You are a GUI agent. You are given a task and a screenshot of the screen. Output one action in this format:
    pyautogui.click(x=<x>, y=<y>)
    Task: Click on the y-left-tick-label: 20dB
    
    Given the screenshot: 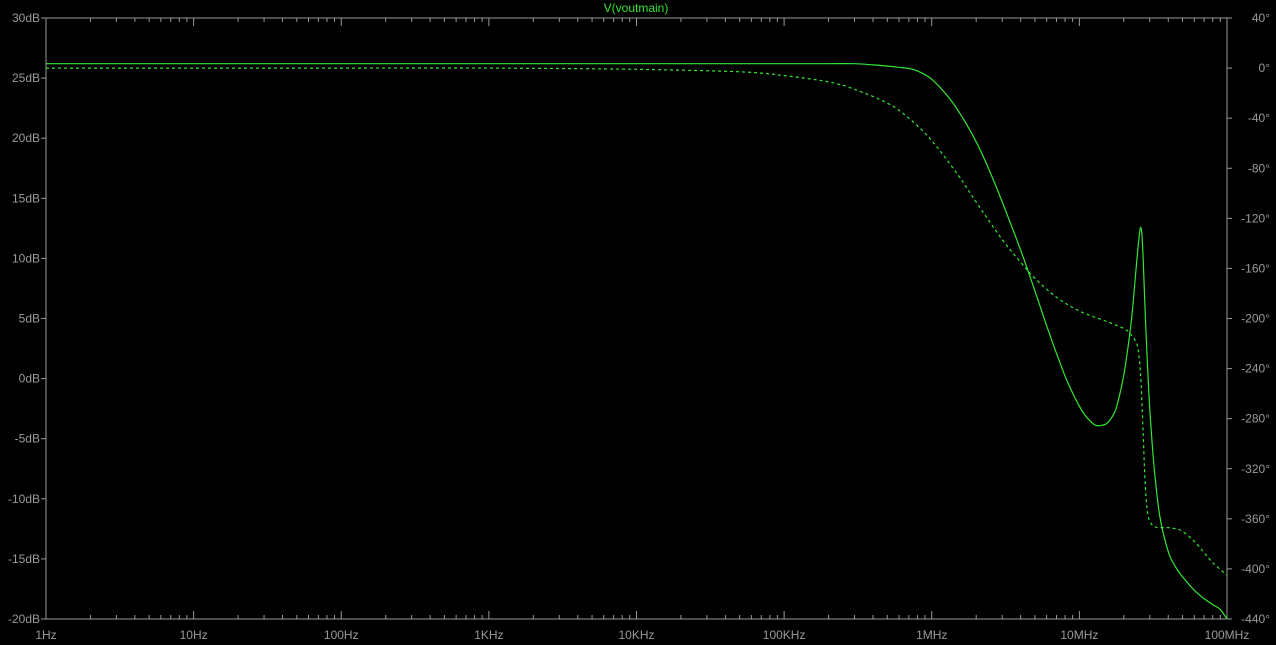 What is the action you would take?
    pyautogui.click(x=26, y=138)
    